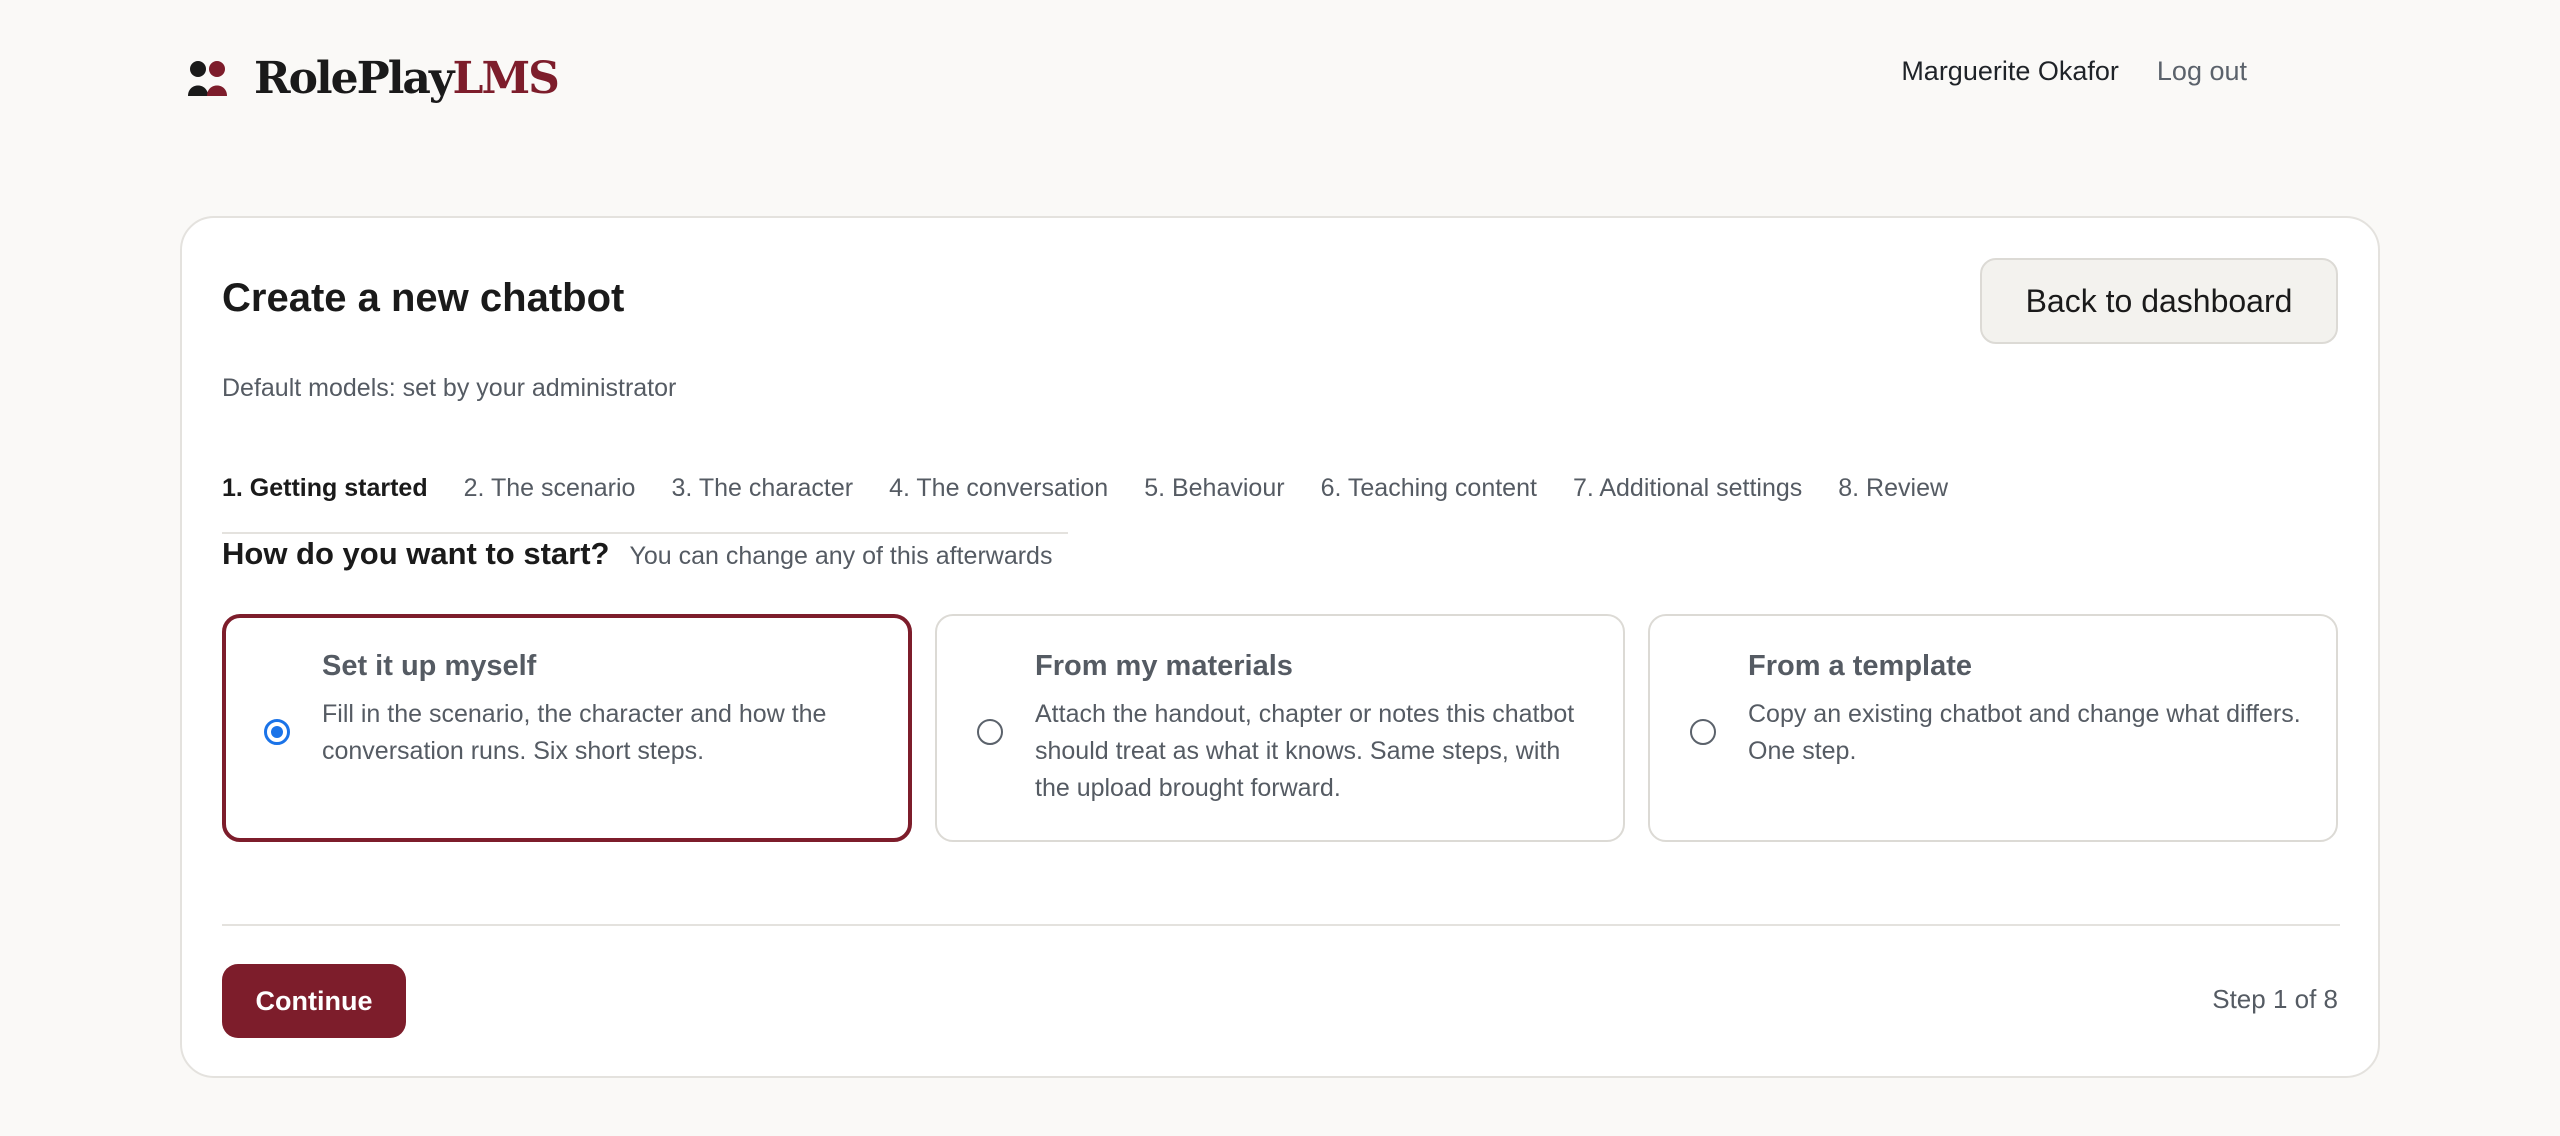 Image resolution: width=2560 pixels, height=1136 pixels. Describe the element at coordinates (998, 488) in the screenshot. I see `step-conversation: 4. The conversation` at that location.